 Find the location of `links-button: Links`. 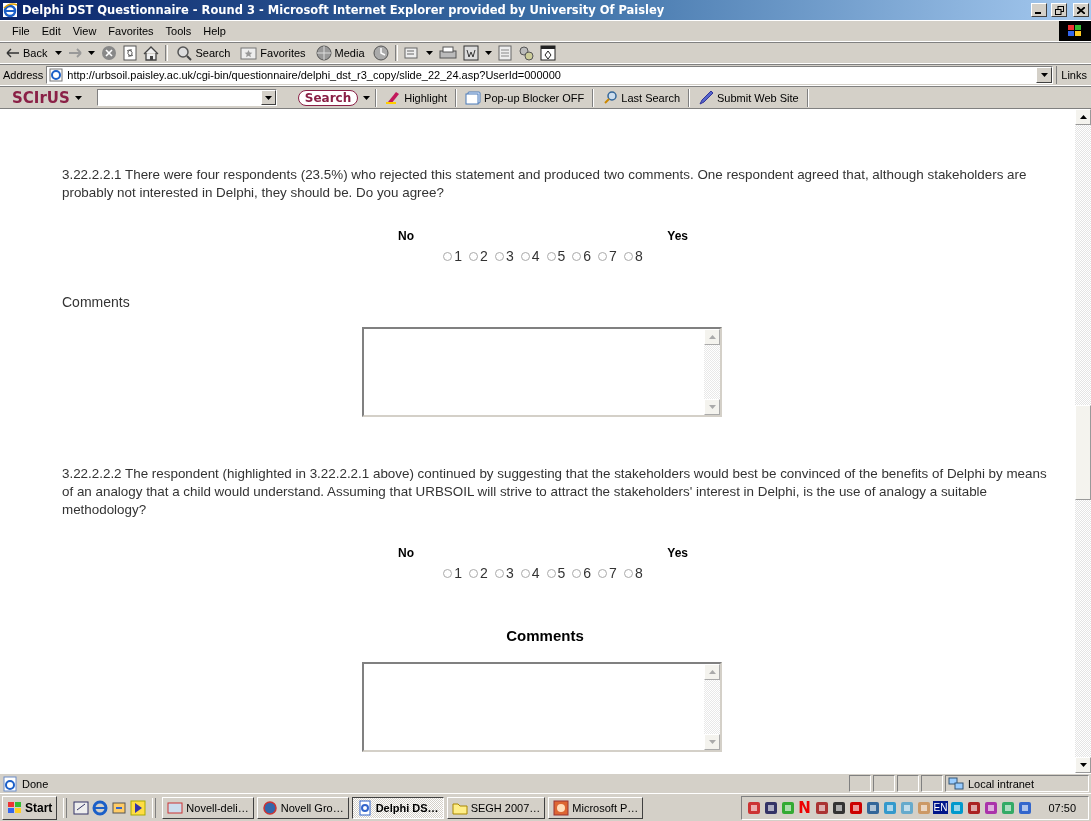

links-button: Links is located at coordinates (1073, 75).